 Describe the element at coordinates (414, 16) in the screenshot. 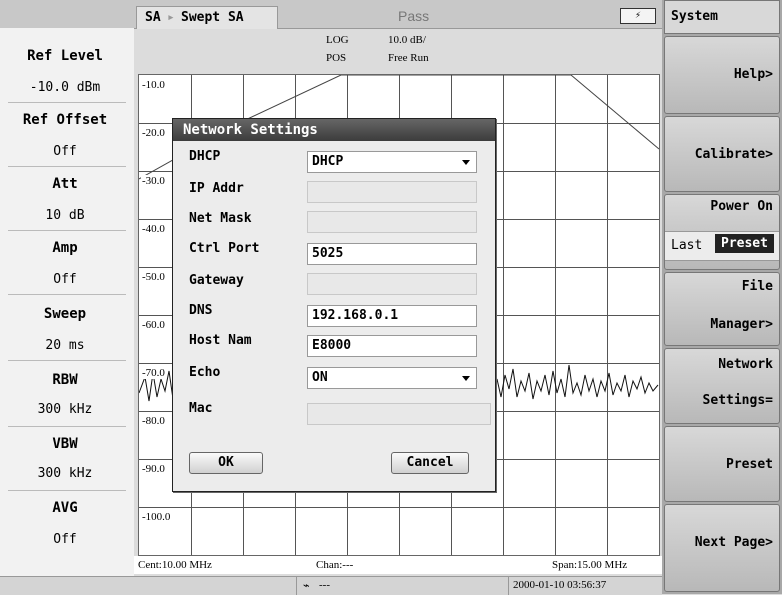

I see `pass-status: Pass` at that location.